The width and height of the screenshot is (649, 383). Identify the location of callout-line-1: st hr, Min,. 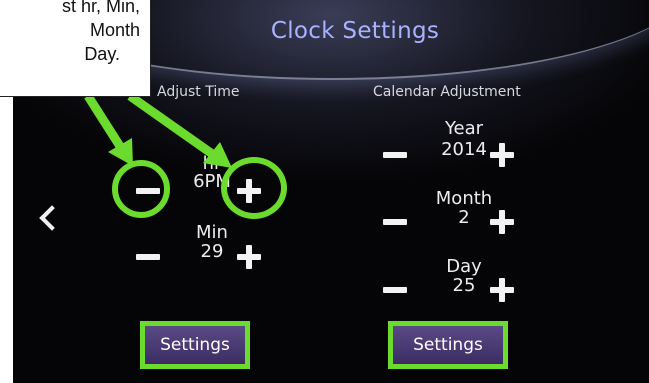
(100, 8).